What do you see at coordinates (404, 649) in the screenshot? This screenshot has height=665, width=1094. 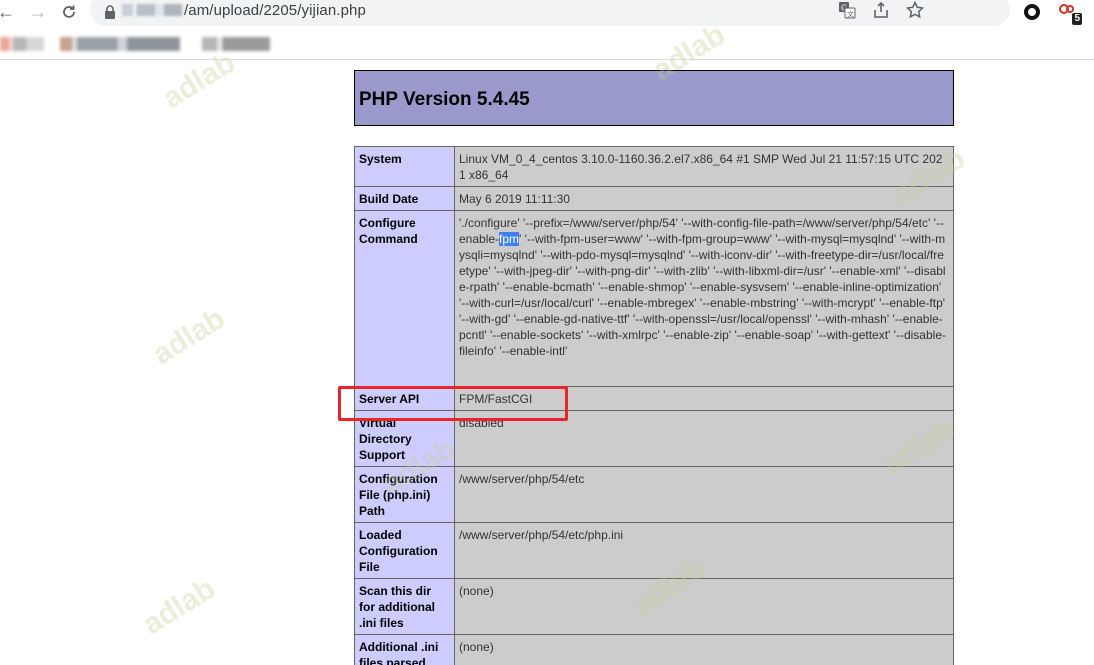 I see `row-key: Additional .ini files parsed` at bounding box center [404, 649].